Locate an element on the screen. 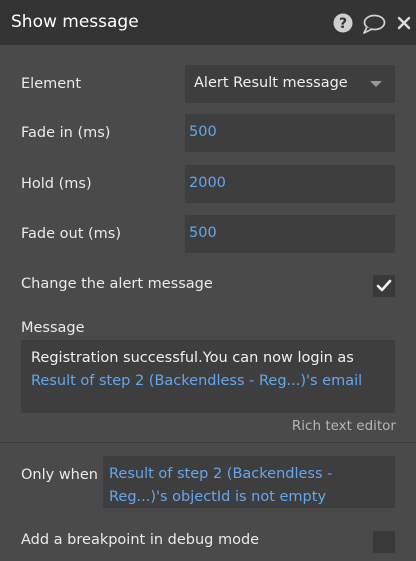 The width and height of the screenshot is (416, 561). help-icon: ? is located at coordinates (343, 23).